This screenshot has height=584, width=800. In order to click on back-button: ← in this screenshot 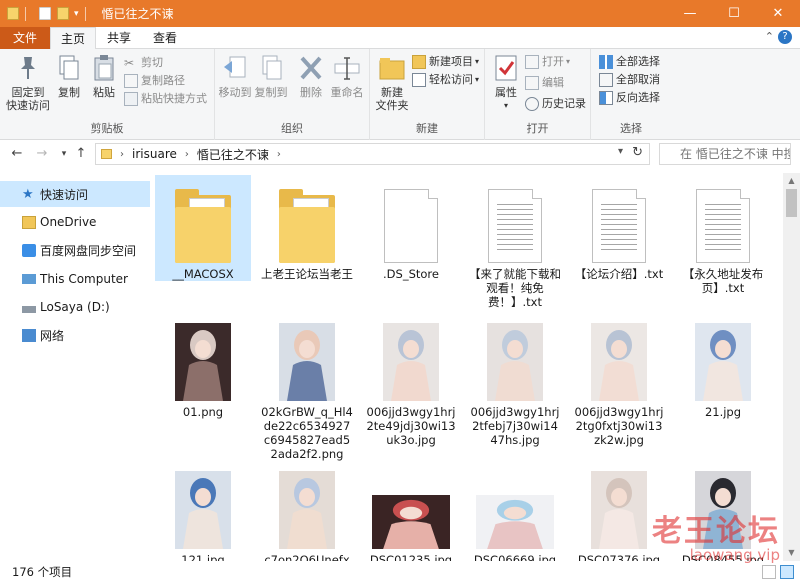, I will do `click(17, 154)`.